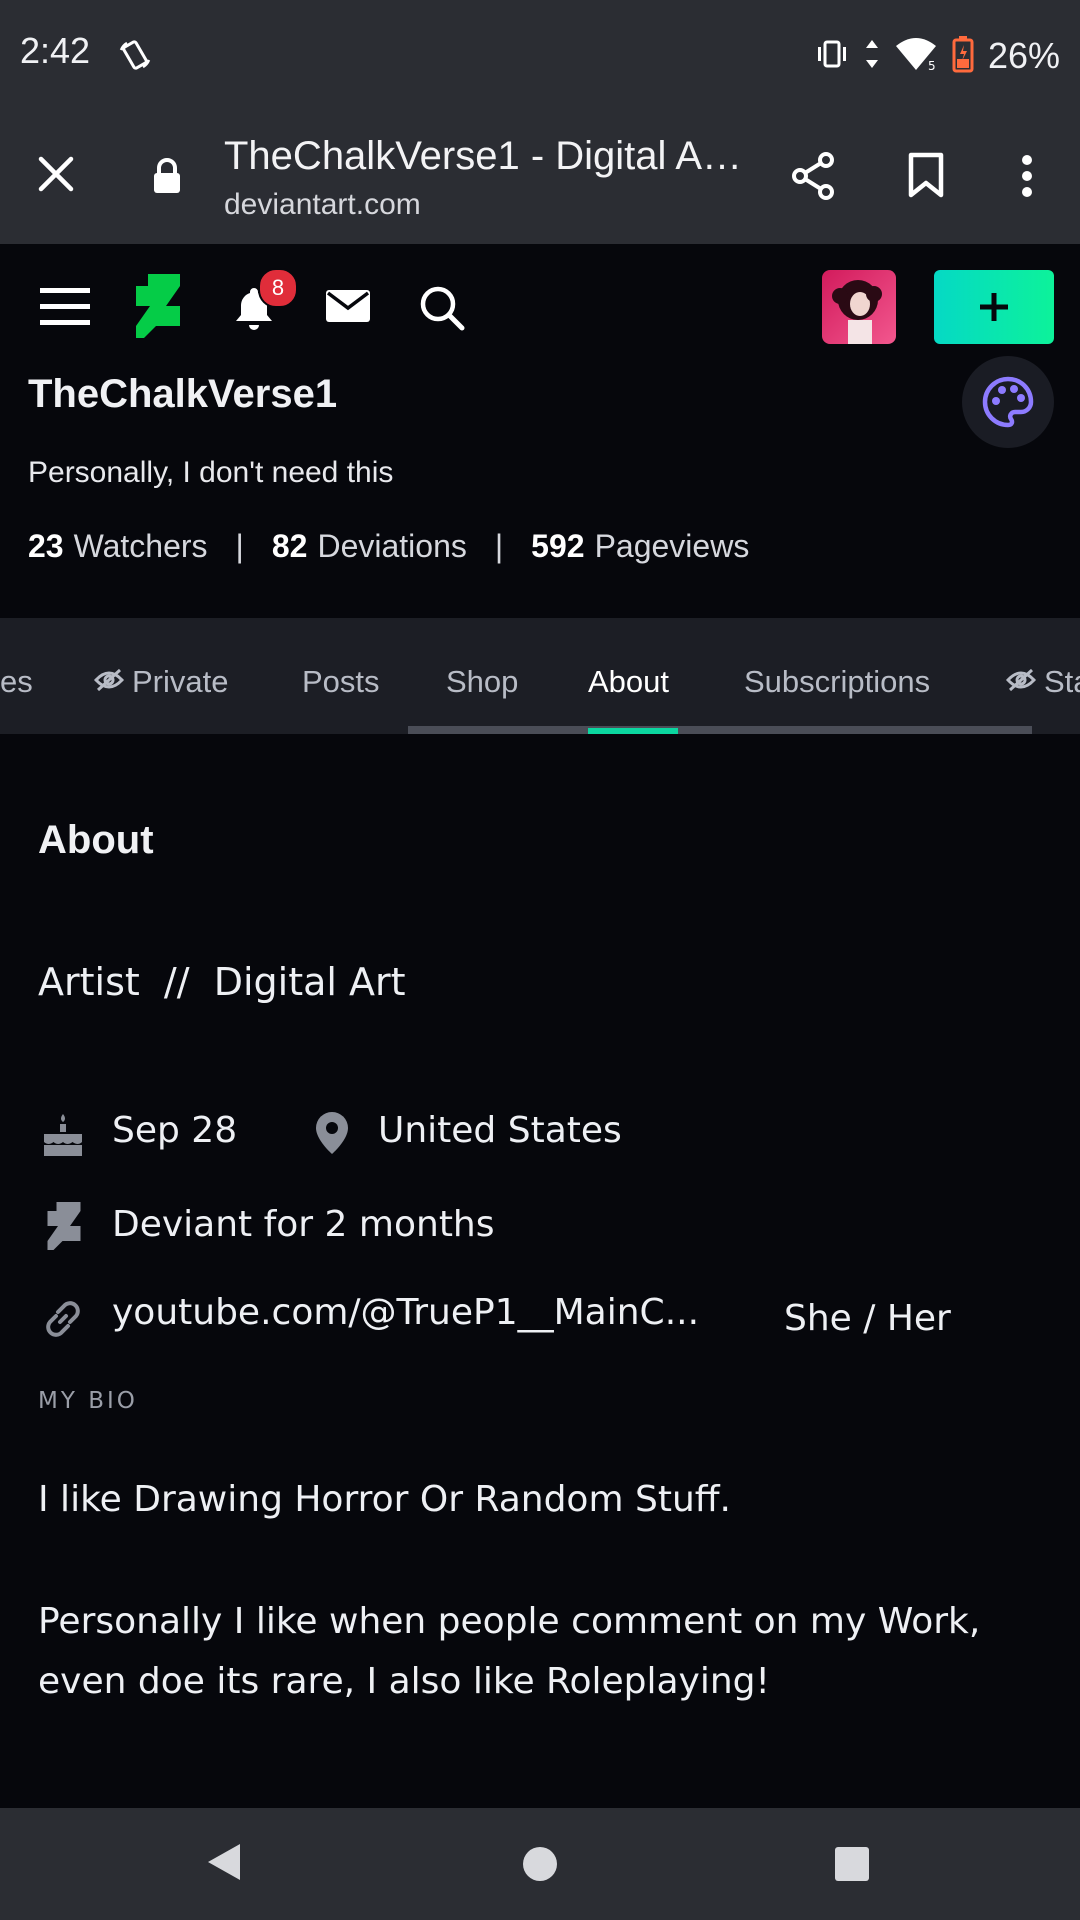  I want to click on about-headline: Artist // Digital Art, so click(222, 982).